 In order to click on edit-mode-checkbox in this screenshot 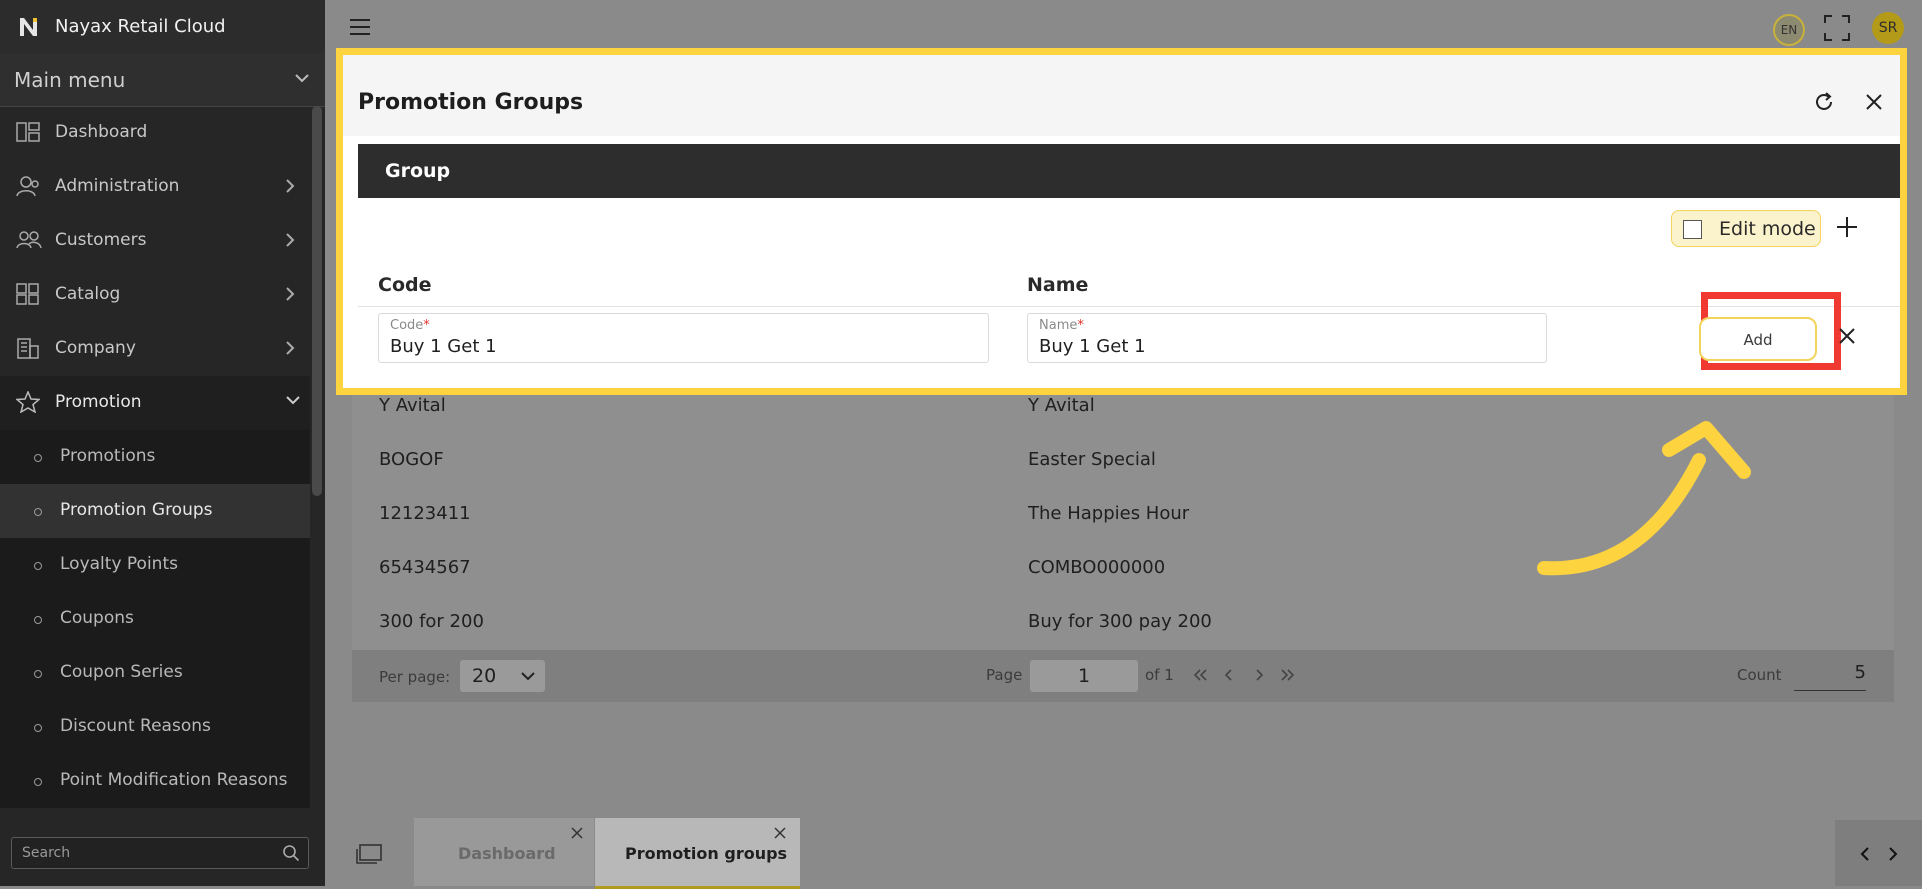, I will do `click(1692, 229)`.